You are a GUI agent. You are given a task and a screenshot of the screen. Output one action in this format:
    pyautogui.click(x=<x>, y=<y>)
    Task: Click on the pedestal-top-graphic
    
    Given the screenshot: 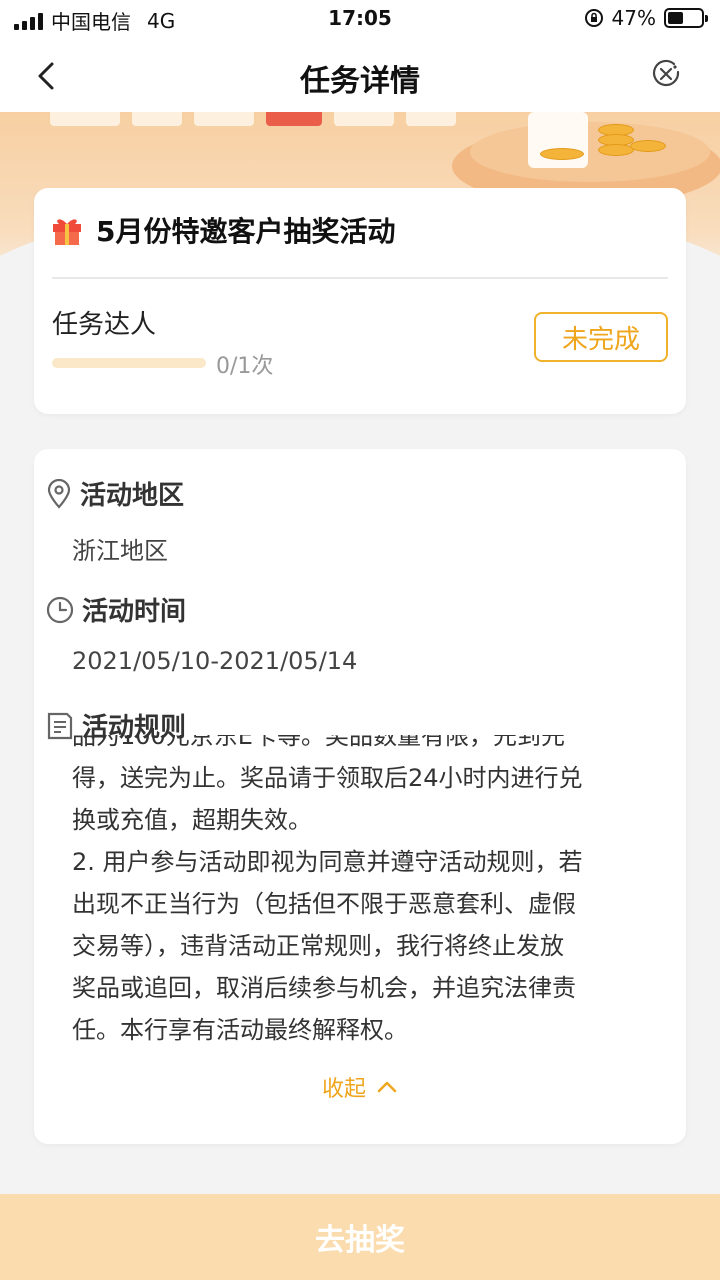 What is the action you would take?
    pyautogui.click(x=590, y=152)
    